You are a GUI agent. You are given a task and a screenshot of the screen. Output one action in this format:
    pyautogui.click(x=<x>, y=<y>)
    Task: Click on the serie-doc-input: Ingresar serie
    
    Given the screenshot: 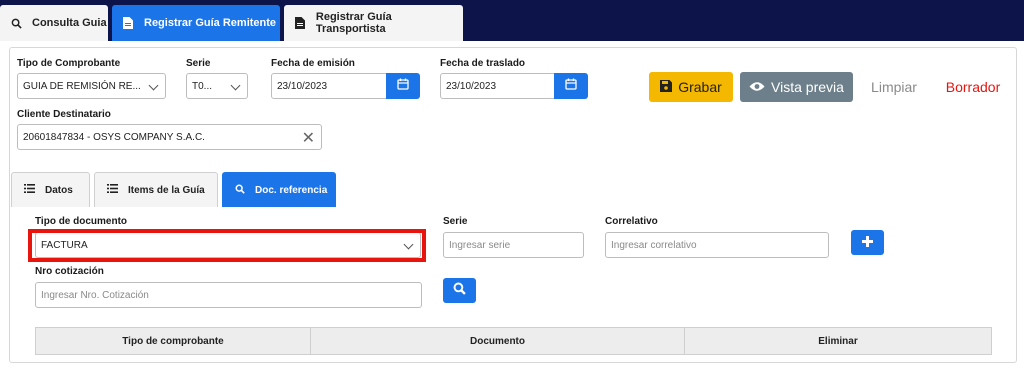 What is the action you would take?
    pyautogui.click(x=513, y=245)
    